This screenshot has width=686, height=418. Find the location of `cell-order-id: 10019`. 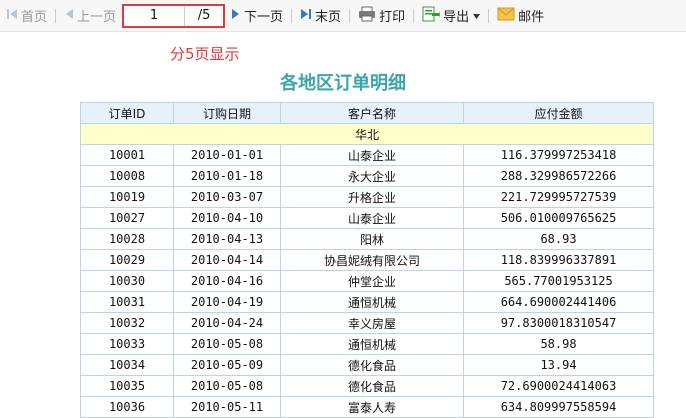

cell-order-id: 10019 is located at coordinates (127, 197).